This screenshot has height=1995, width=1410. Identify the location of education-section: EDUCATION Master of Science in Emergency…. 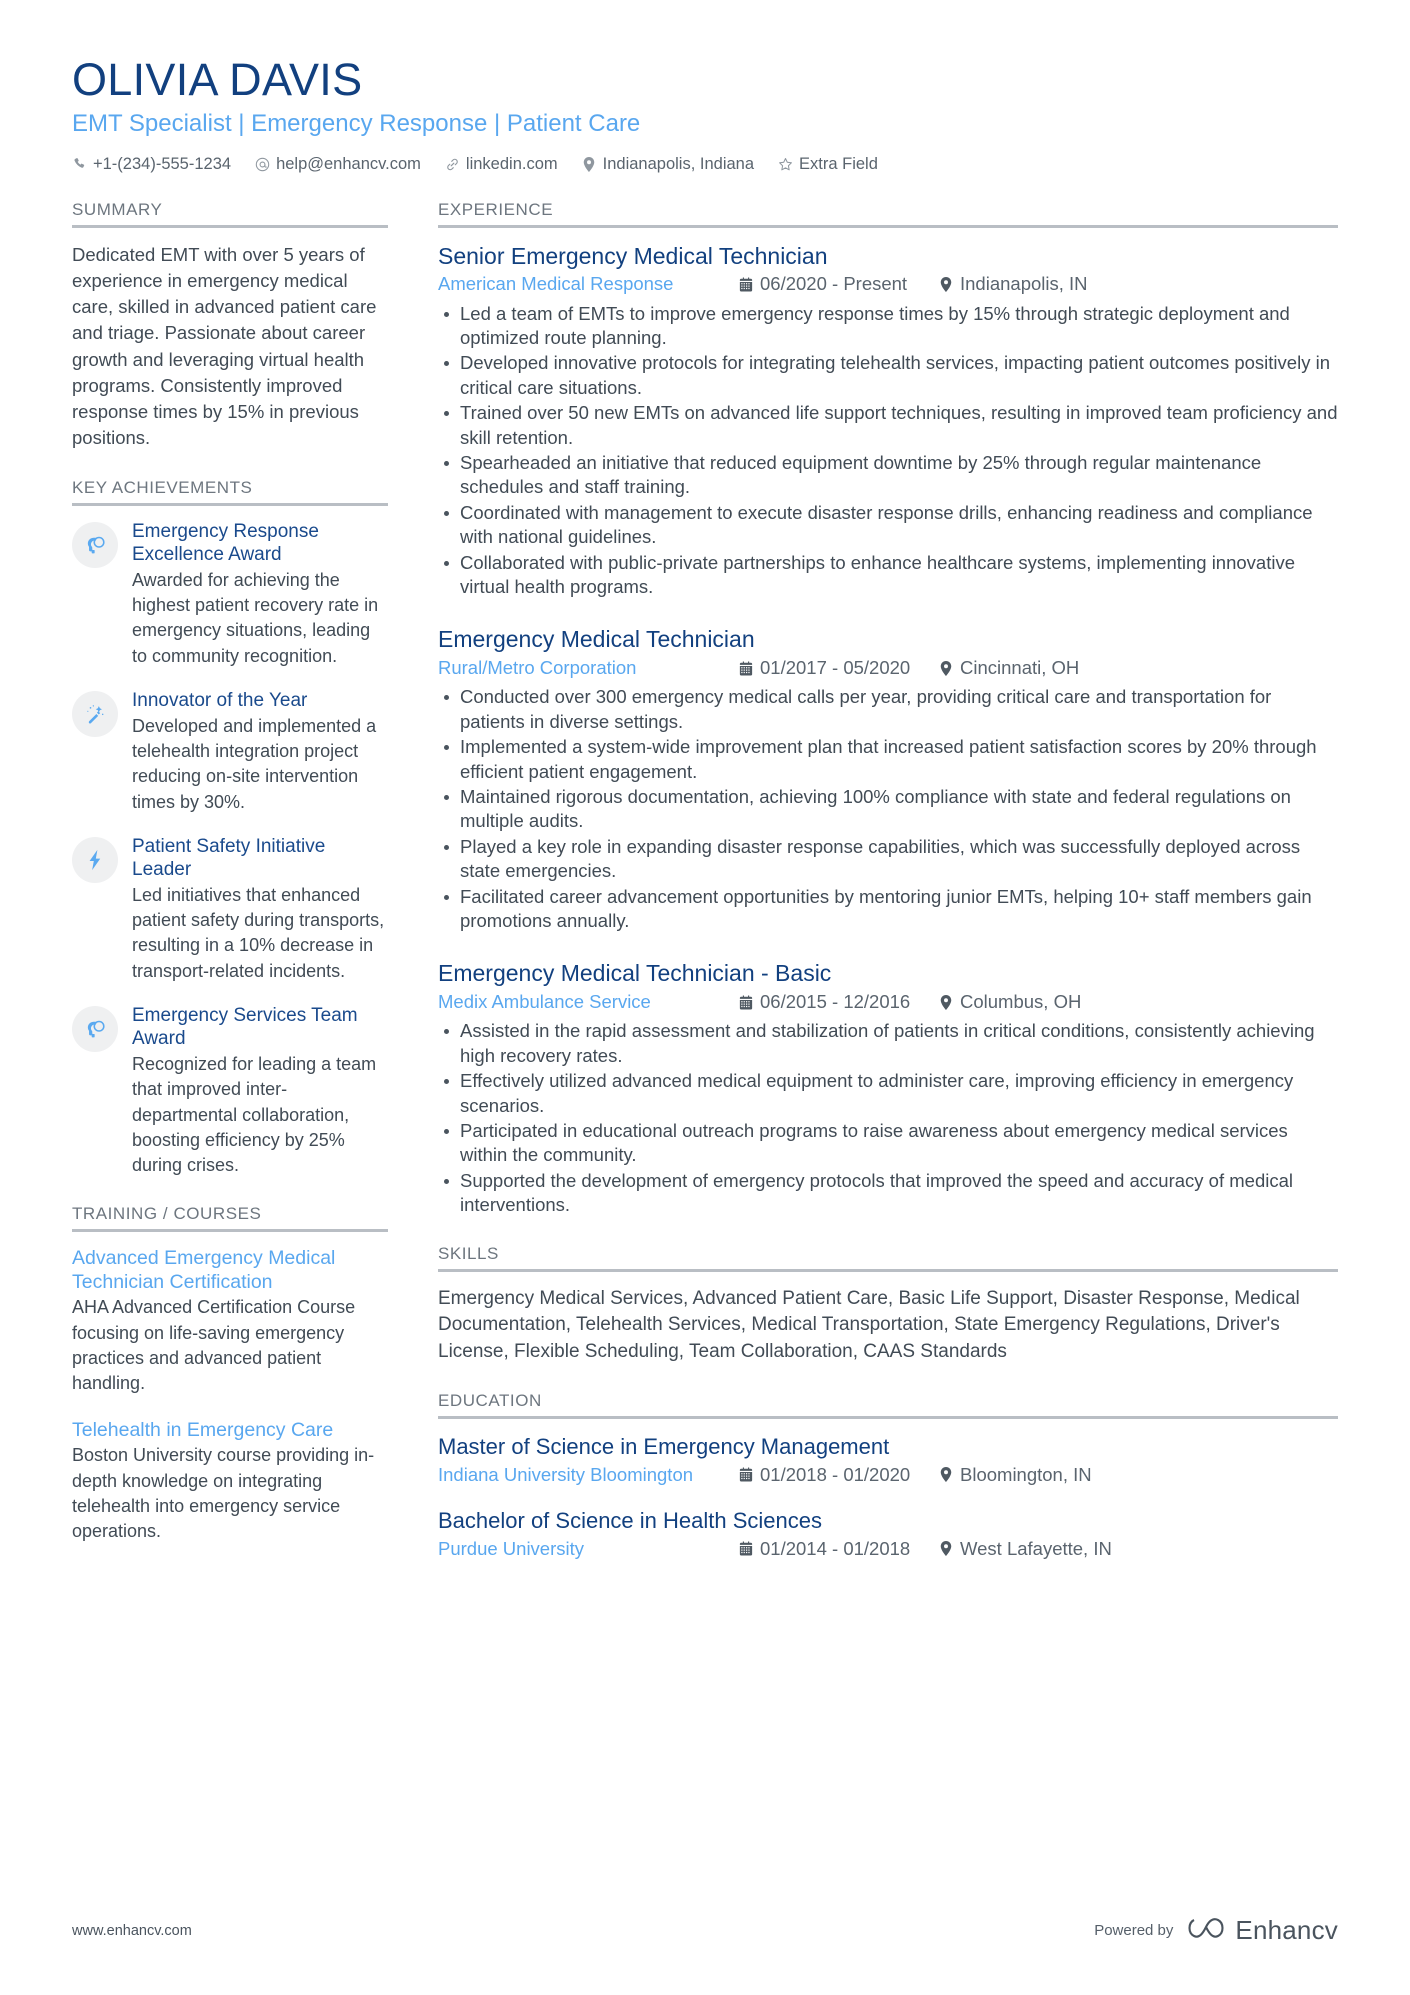
(888, 1475).